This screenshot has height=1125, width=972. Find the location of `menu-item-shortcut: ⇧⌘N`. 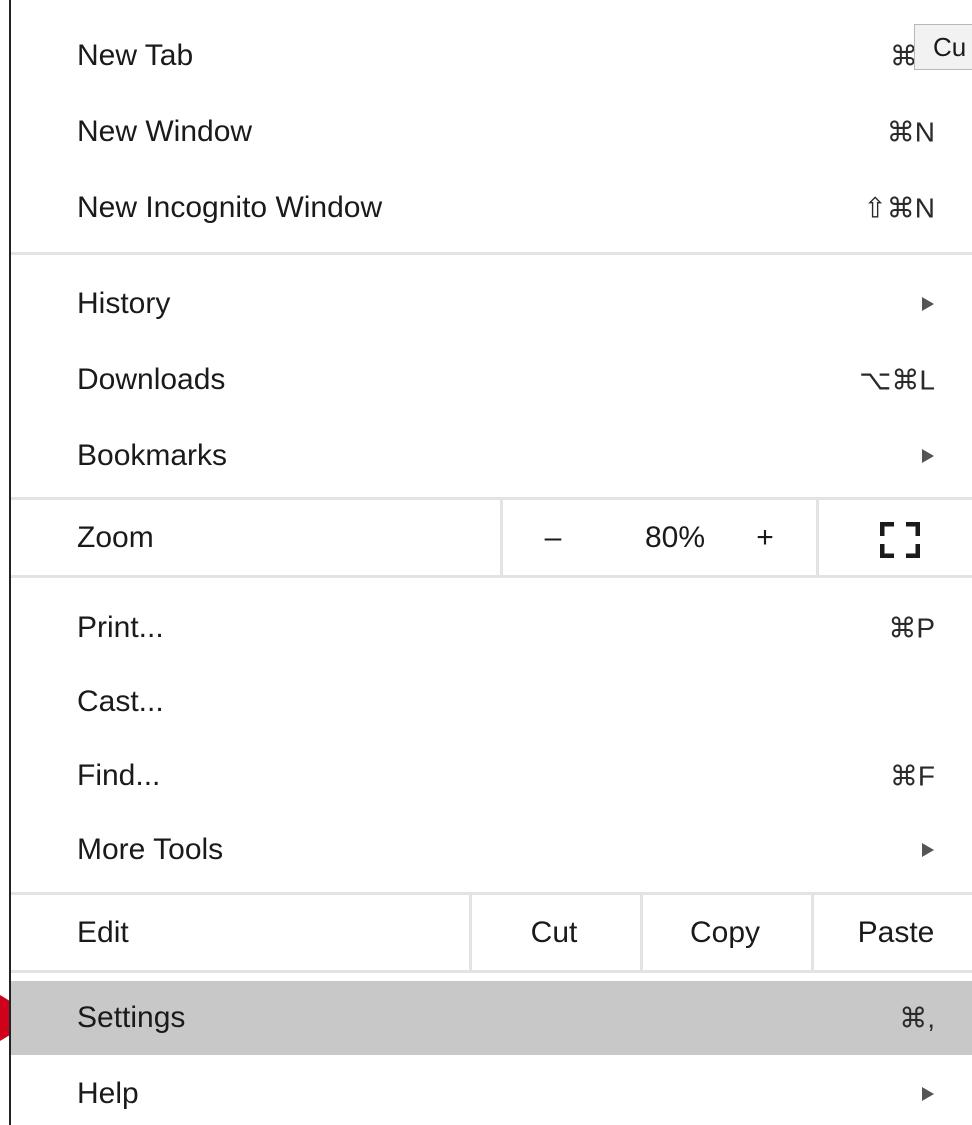

menu-item-shortcut: ⇧⌘N is located at coordinates (899, 208).